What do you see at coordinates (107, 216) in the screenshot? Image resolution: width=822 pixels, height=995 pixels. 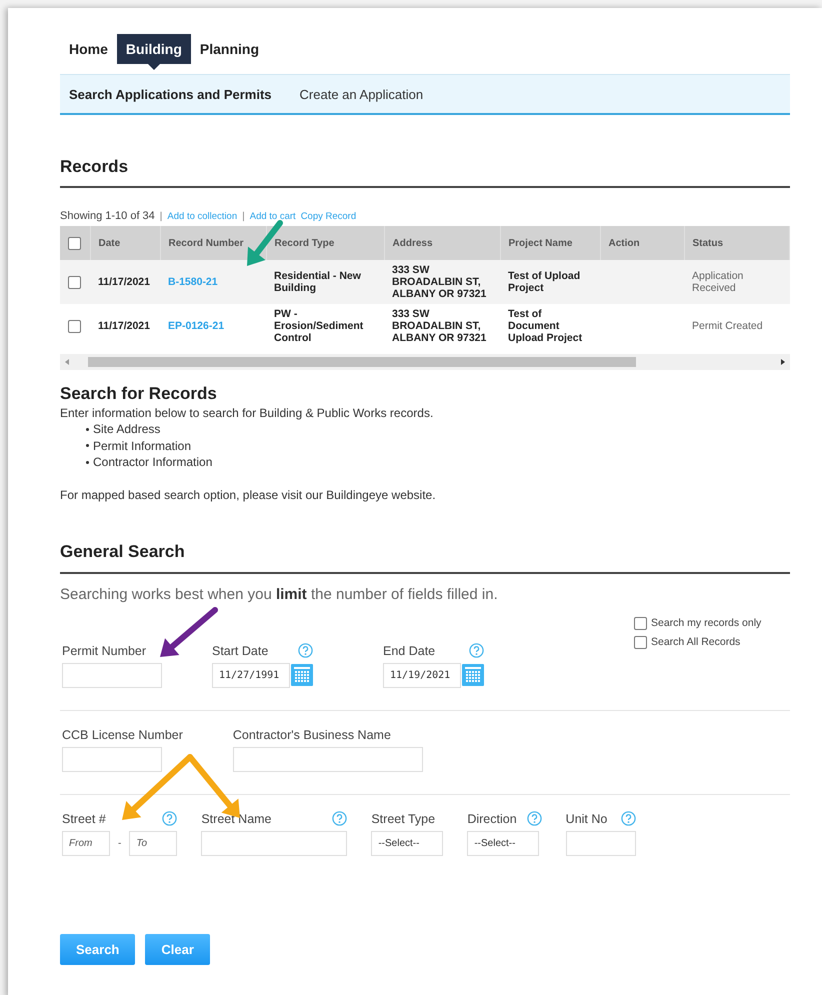 I see `results-count: Showing 1-10 of 34` at bounding box center [107, 216].